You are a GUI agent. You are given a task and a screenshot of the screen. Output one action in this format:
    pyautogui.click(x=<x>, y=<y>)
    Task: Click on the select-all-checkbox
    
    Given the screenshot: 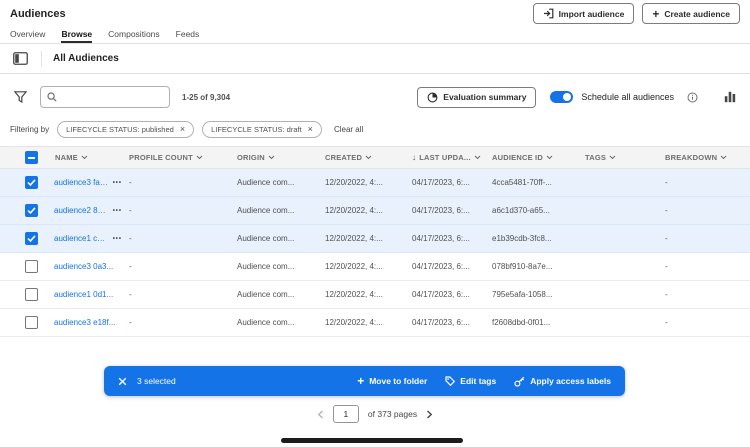 What is the action you would take?
    pyautogui.click(x=31, y=157)
    